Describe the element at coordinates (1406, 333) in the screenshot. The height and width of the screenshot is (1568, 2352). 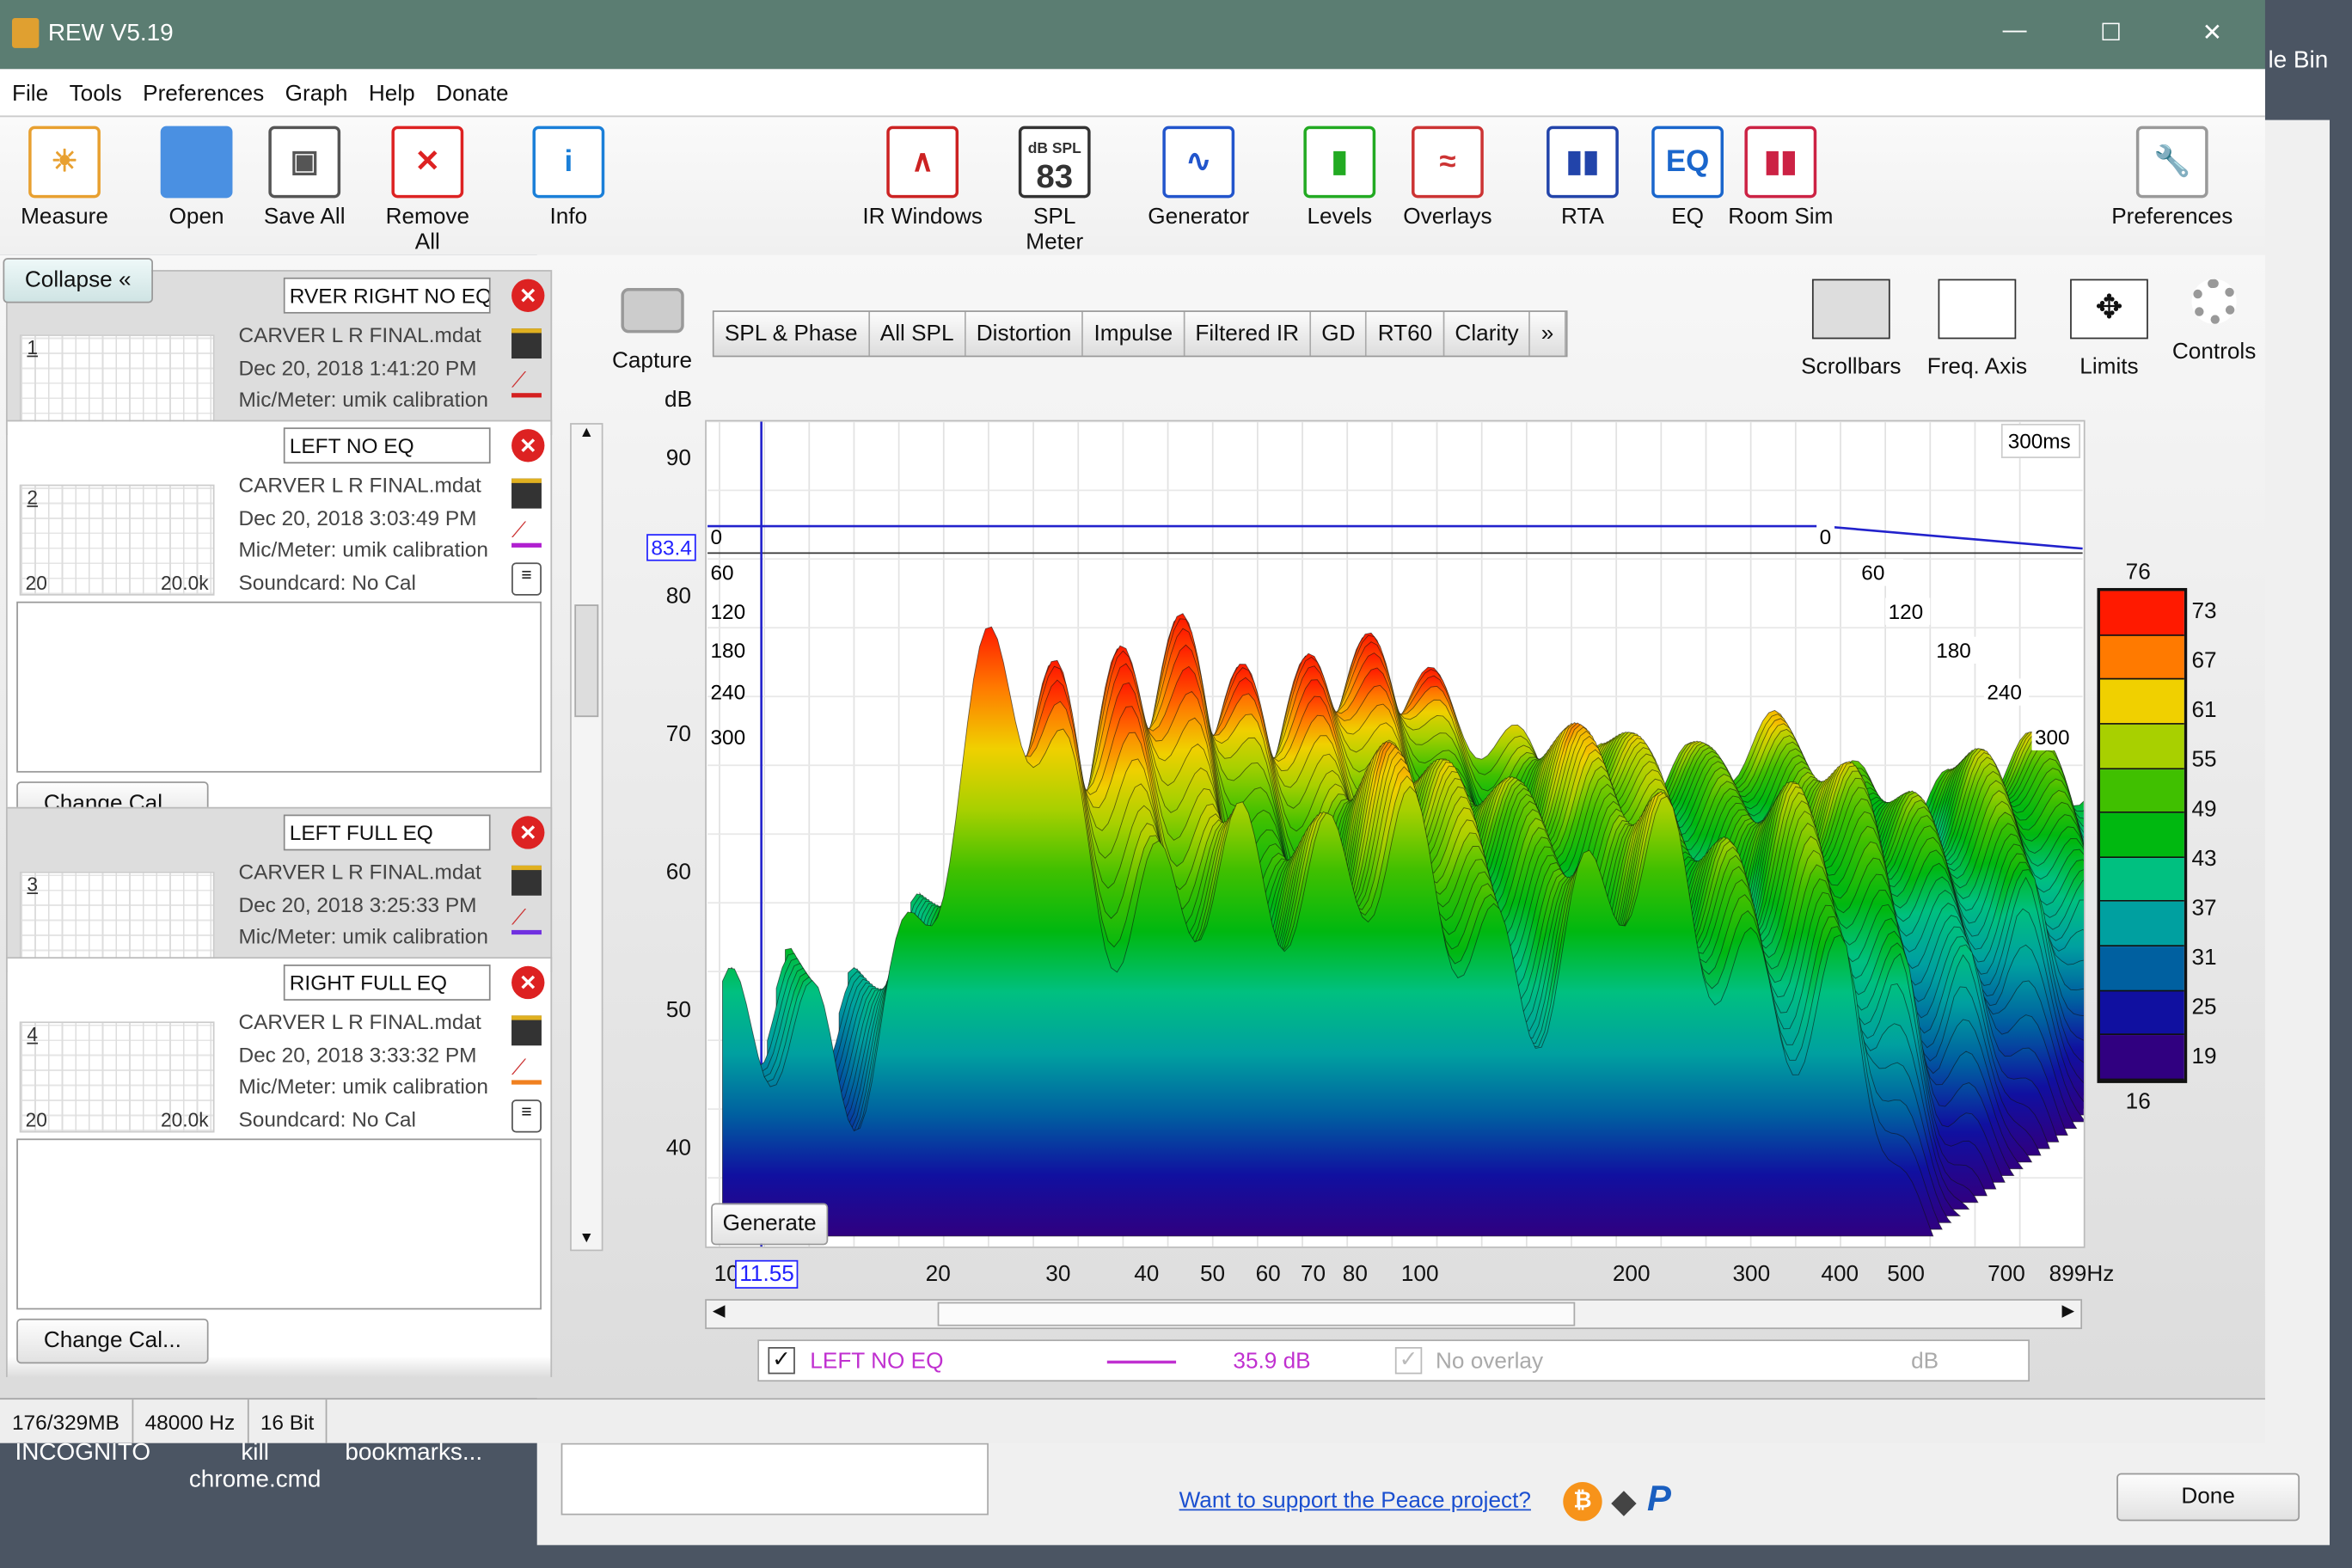
I see `tab-rt60: RT60` at that location.